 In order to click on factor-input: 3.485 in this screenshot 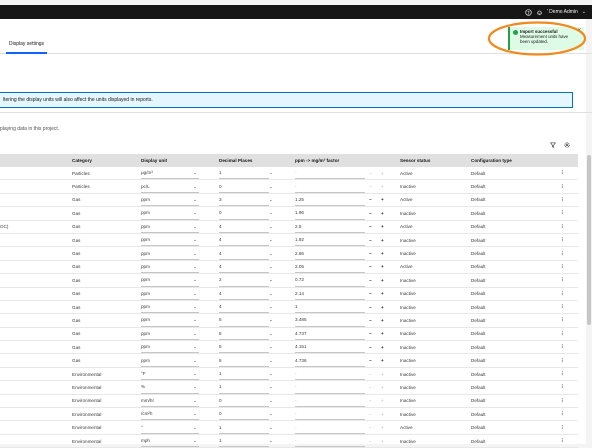, I will do `click(330, 320)`.